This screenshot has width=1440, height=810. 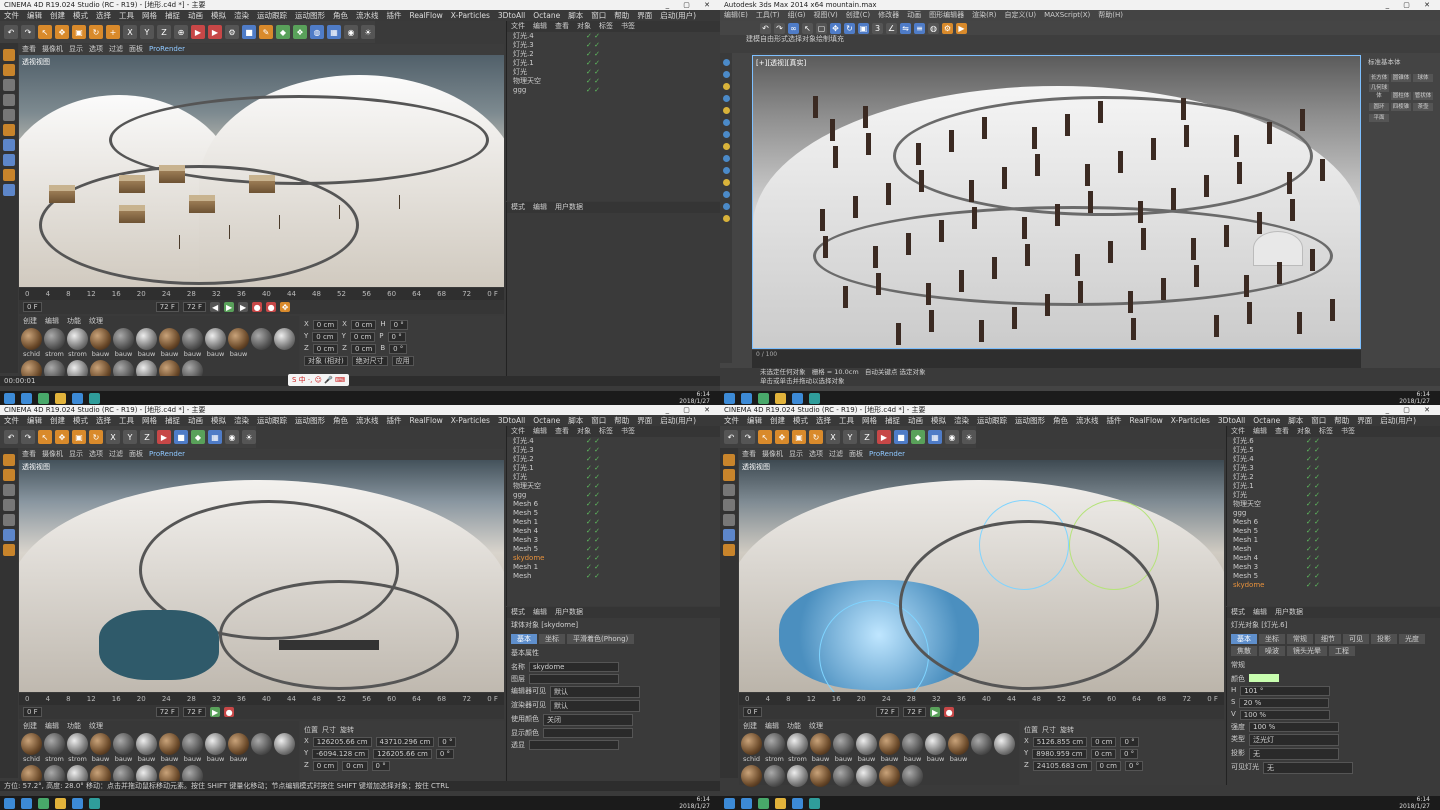 I want to click on attr-tab: 镜头光晕, so click(x=1307, y=651).